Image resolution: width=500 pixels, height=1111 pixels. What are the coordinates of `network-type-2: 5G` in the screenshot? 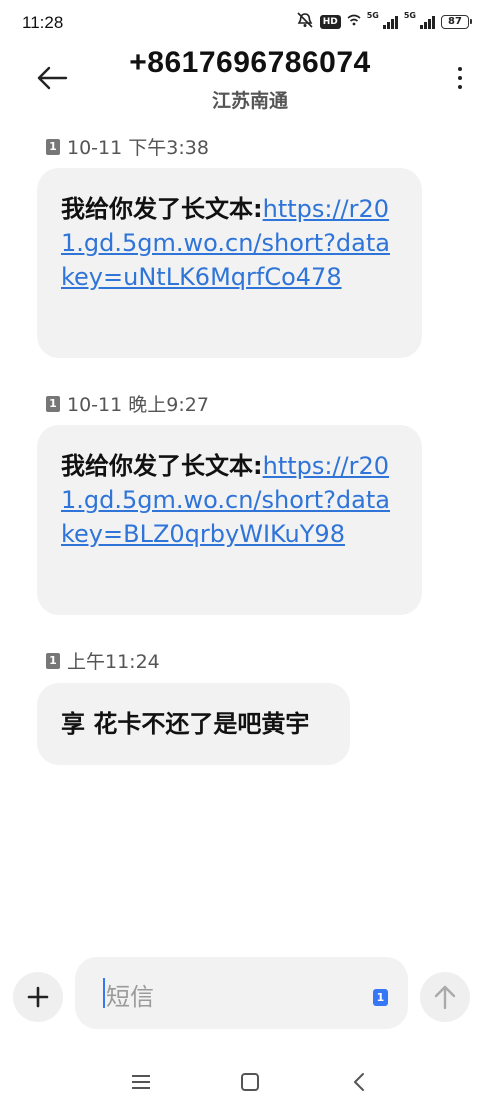 It's located at (409, 15).